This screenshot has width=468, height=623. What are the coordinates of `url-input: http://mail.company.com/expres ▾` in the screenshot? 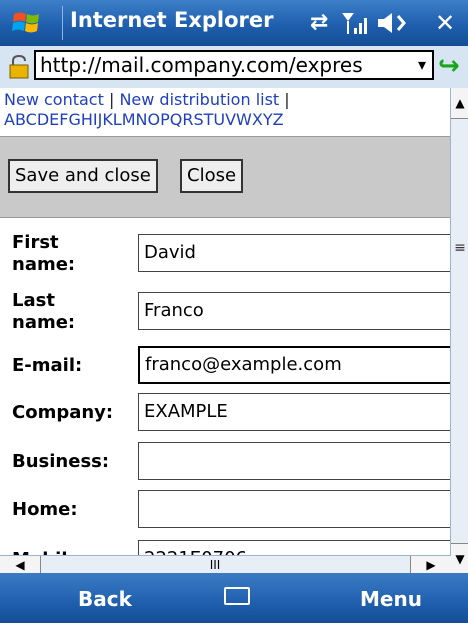 It's located at (234, 65).